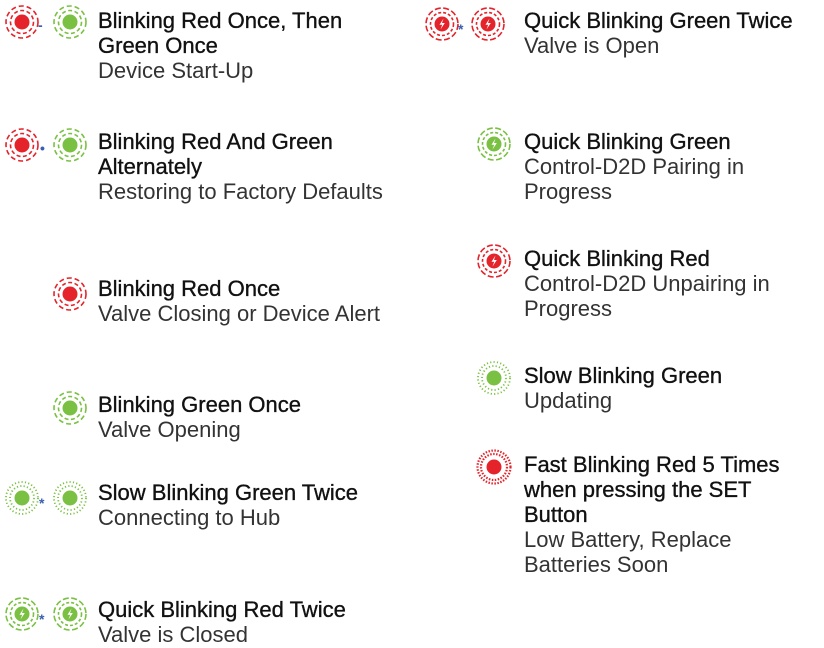 This screenshot has height=648, width=824. Describe the element at coordinates (634, 179) in the screenshot. I see `led-description: Control-D2D Pairing in Progress` at that location.